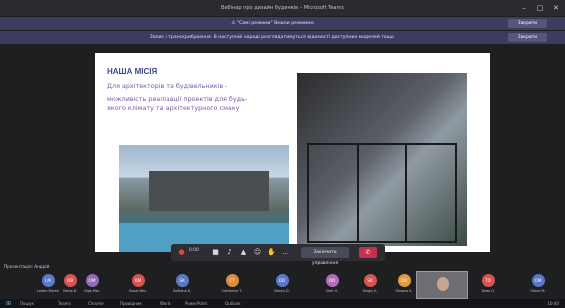 The height and width of the screenshot is (308, 565). Describe the element at coordinates (132, 71) in the screenshot. I see `slide-heading: НАША МІСІЯ` at that location.